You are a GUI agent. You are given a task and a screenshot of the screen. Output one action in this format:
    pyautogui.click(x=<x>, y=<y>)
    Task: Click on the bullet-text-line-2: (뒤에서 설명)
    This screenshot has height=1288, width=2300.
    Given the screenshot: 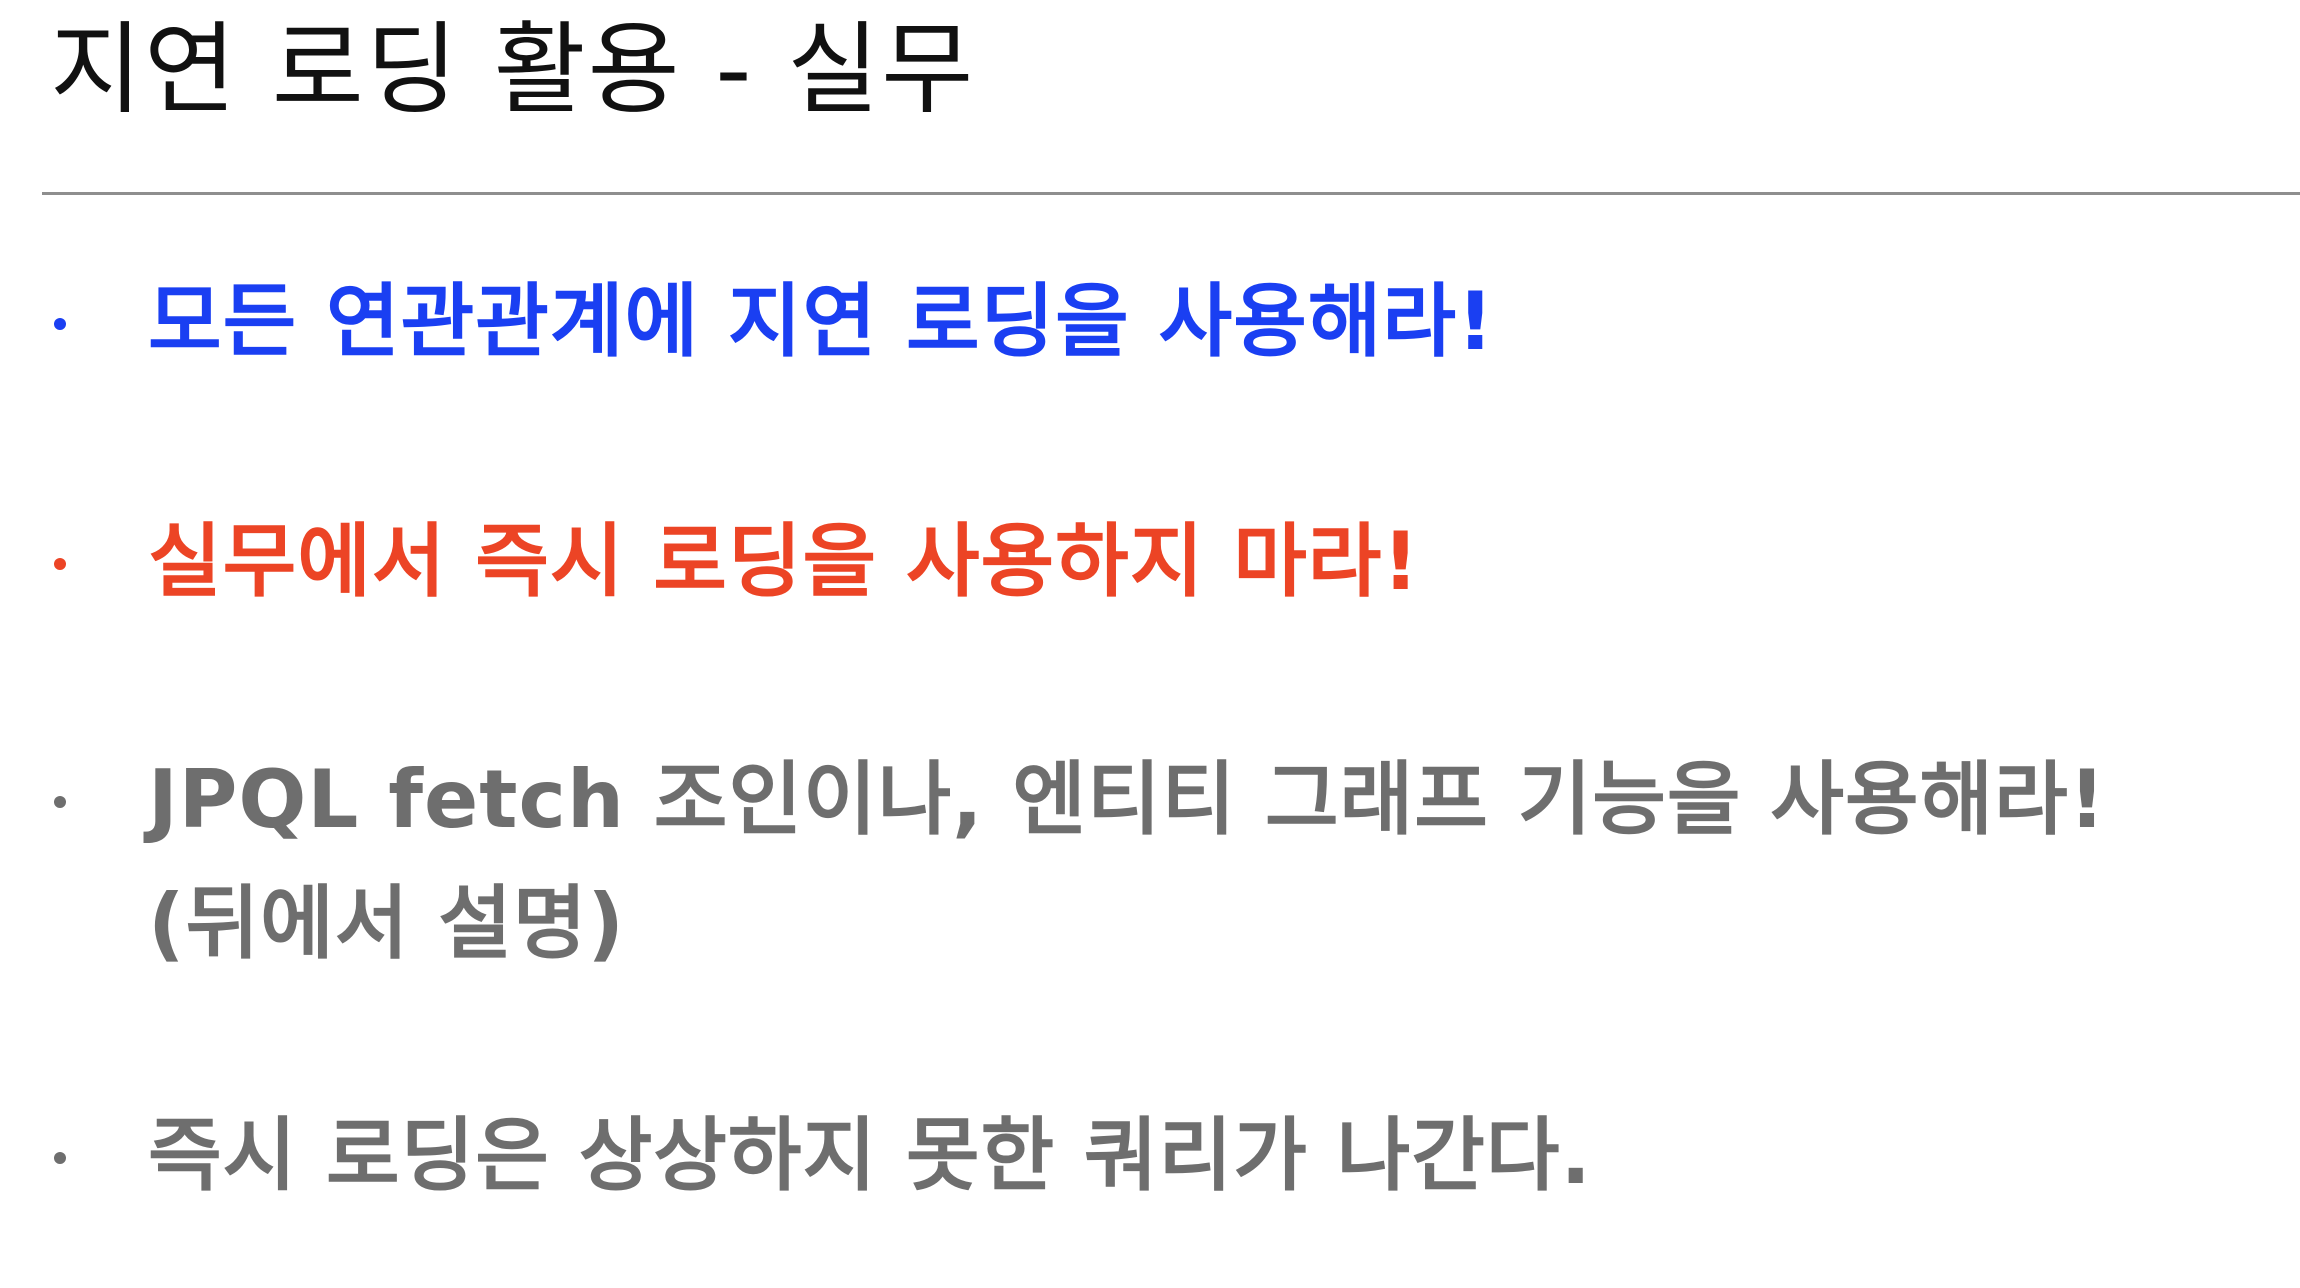 What is the action you would take?
    pyautogui.click(x=386, y=923)
    